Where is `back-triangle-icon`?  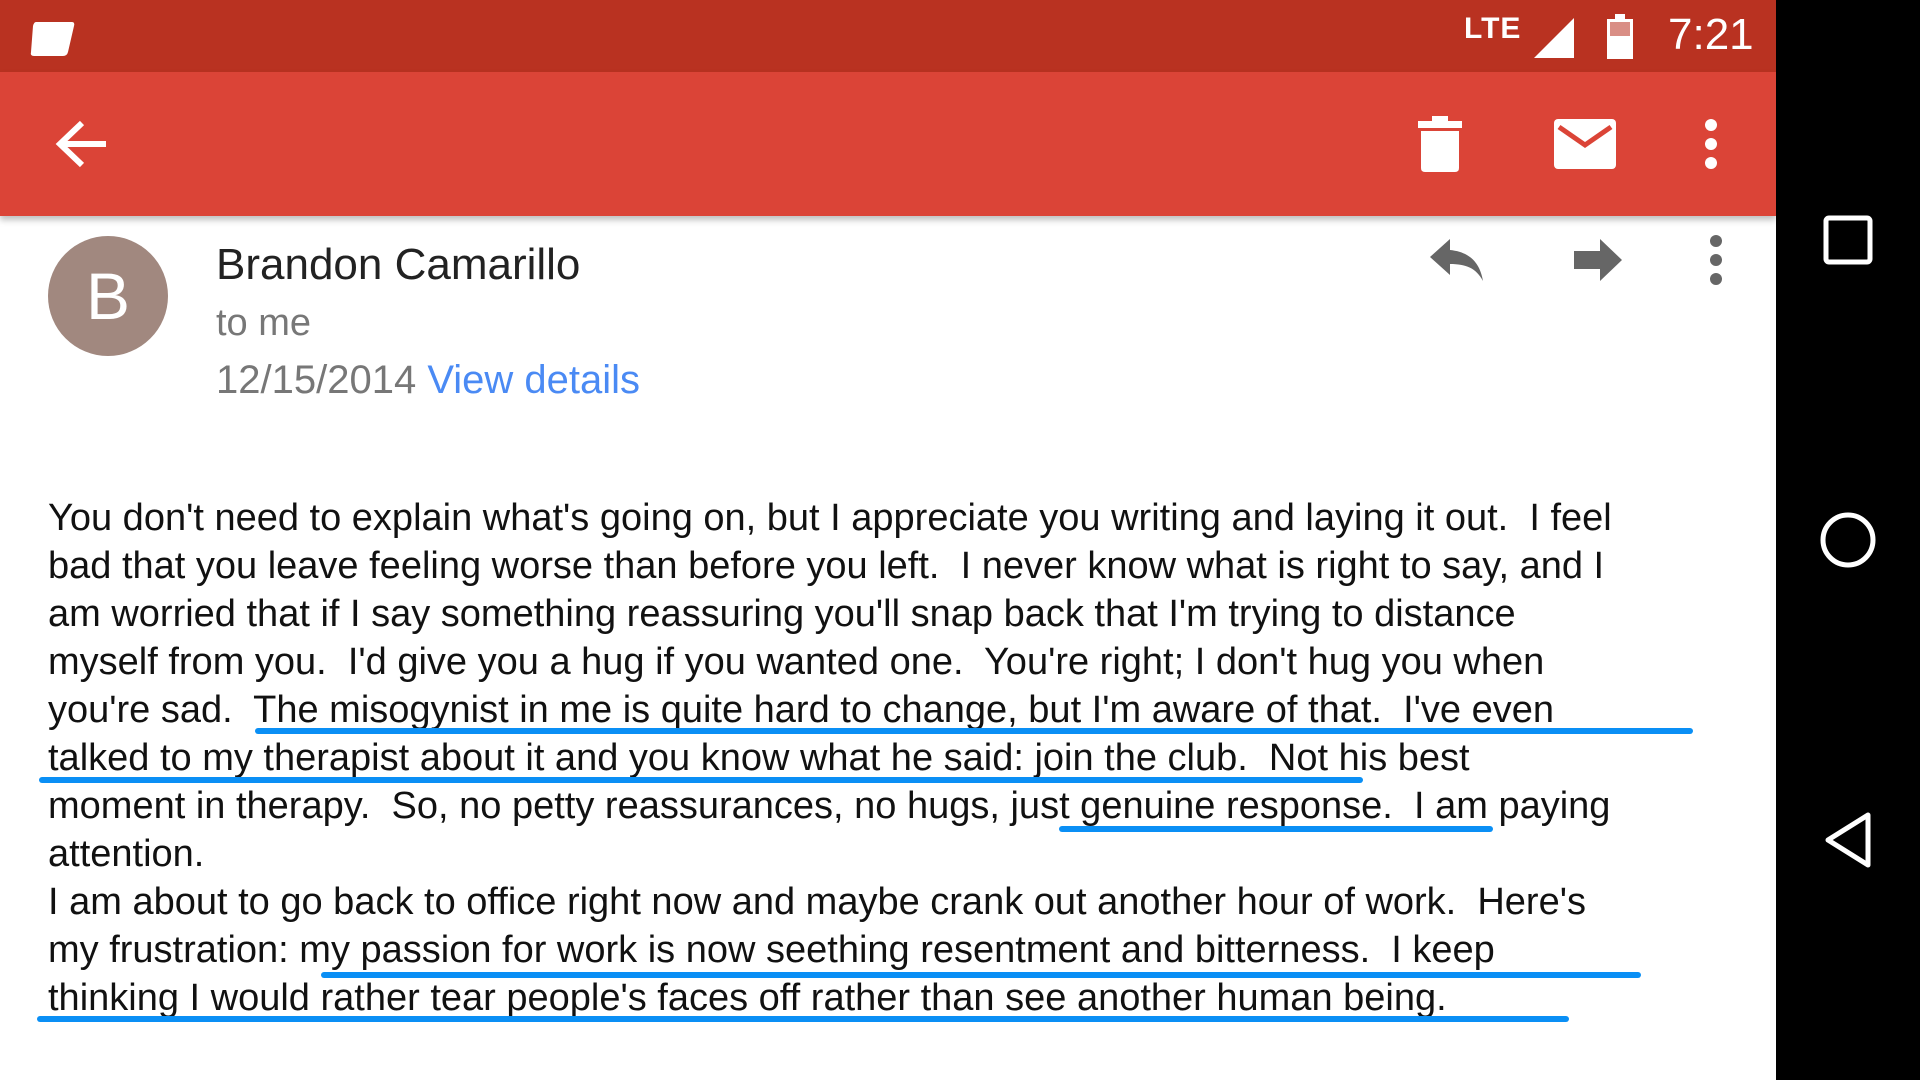
back-triangle-icon is located at coordinates (1848, 840).